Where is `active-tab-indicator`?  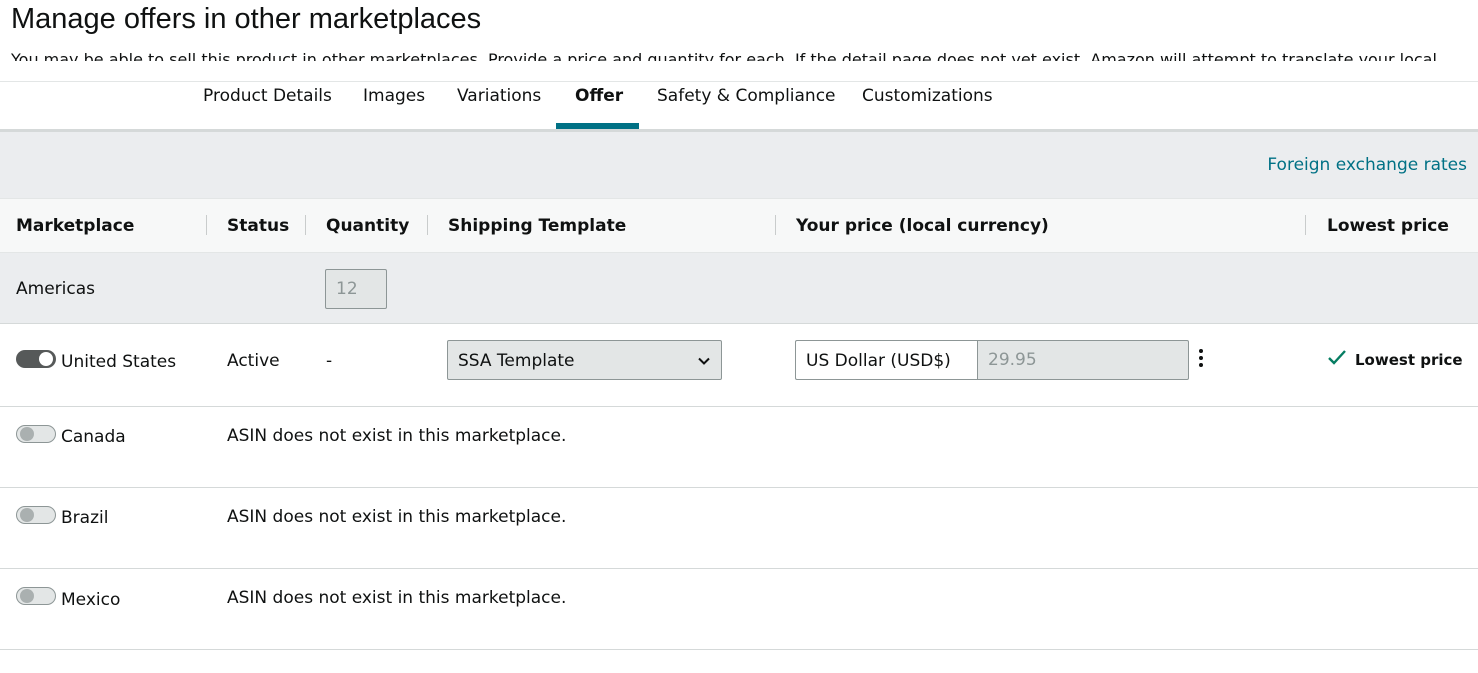 active-tab-indicator is located at coordinates (597, 126).